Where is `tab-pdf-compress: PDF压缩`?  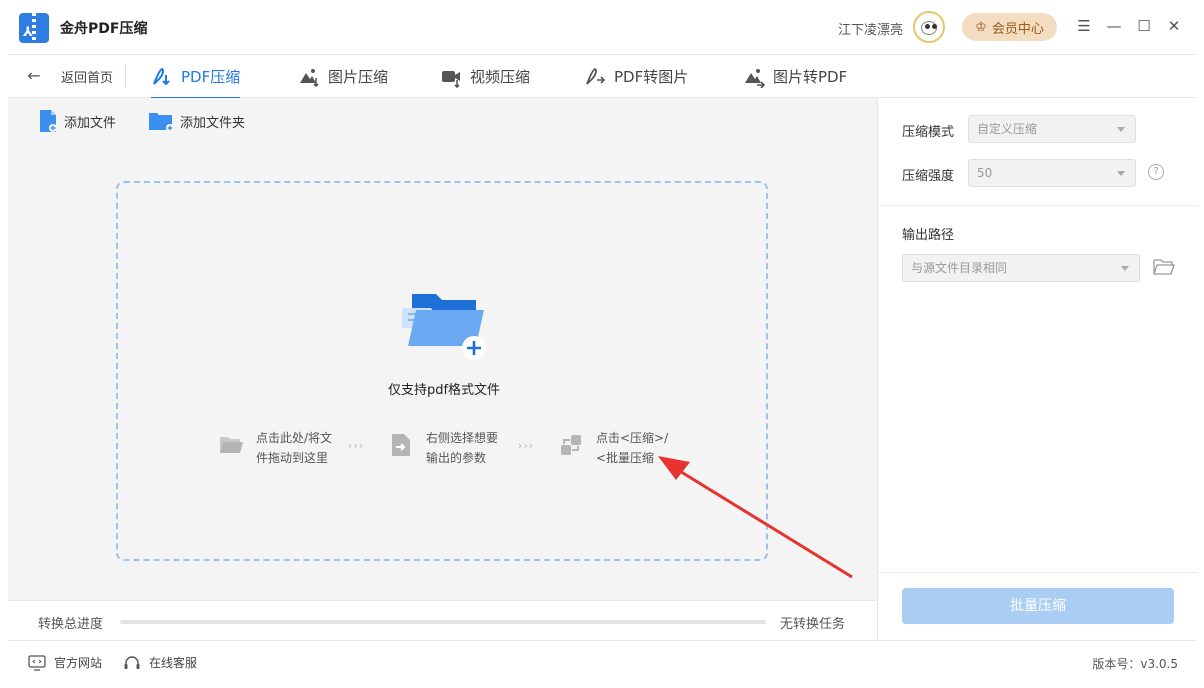 tab-pdf-compress: PDF压缩 is located at coordinates (196, 77).